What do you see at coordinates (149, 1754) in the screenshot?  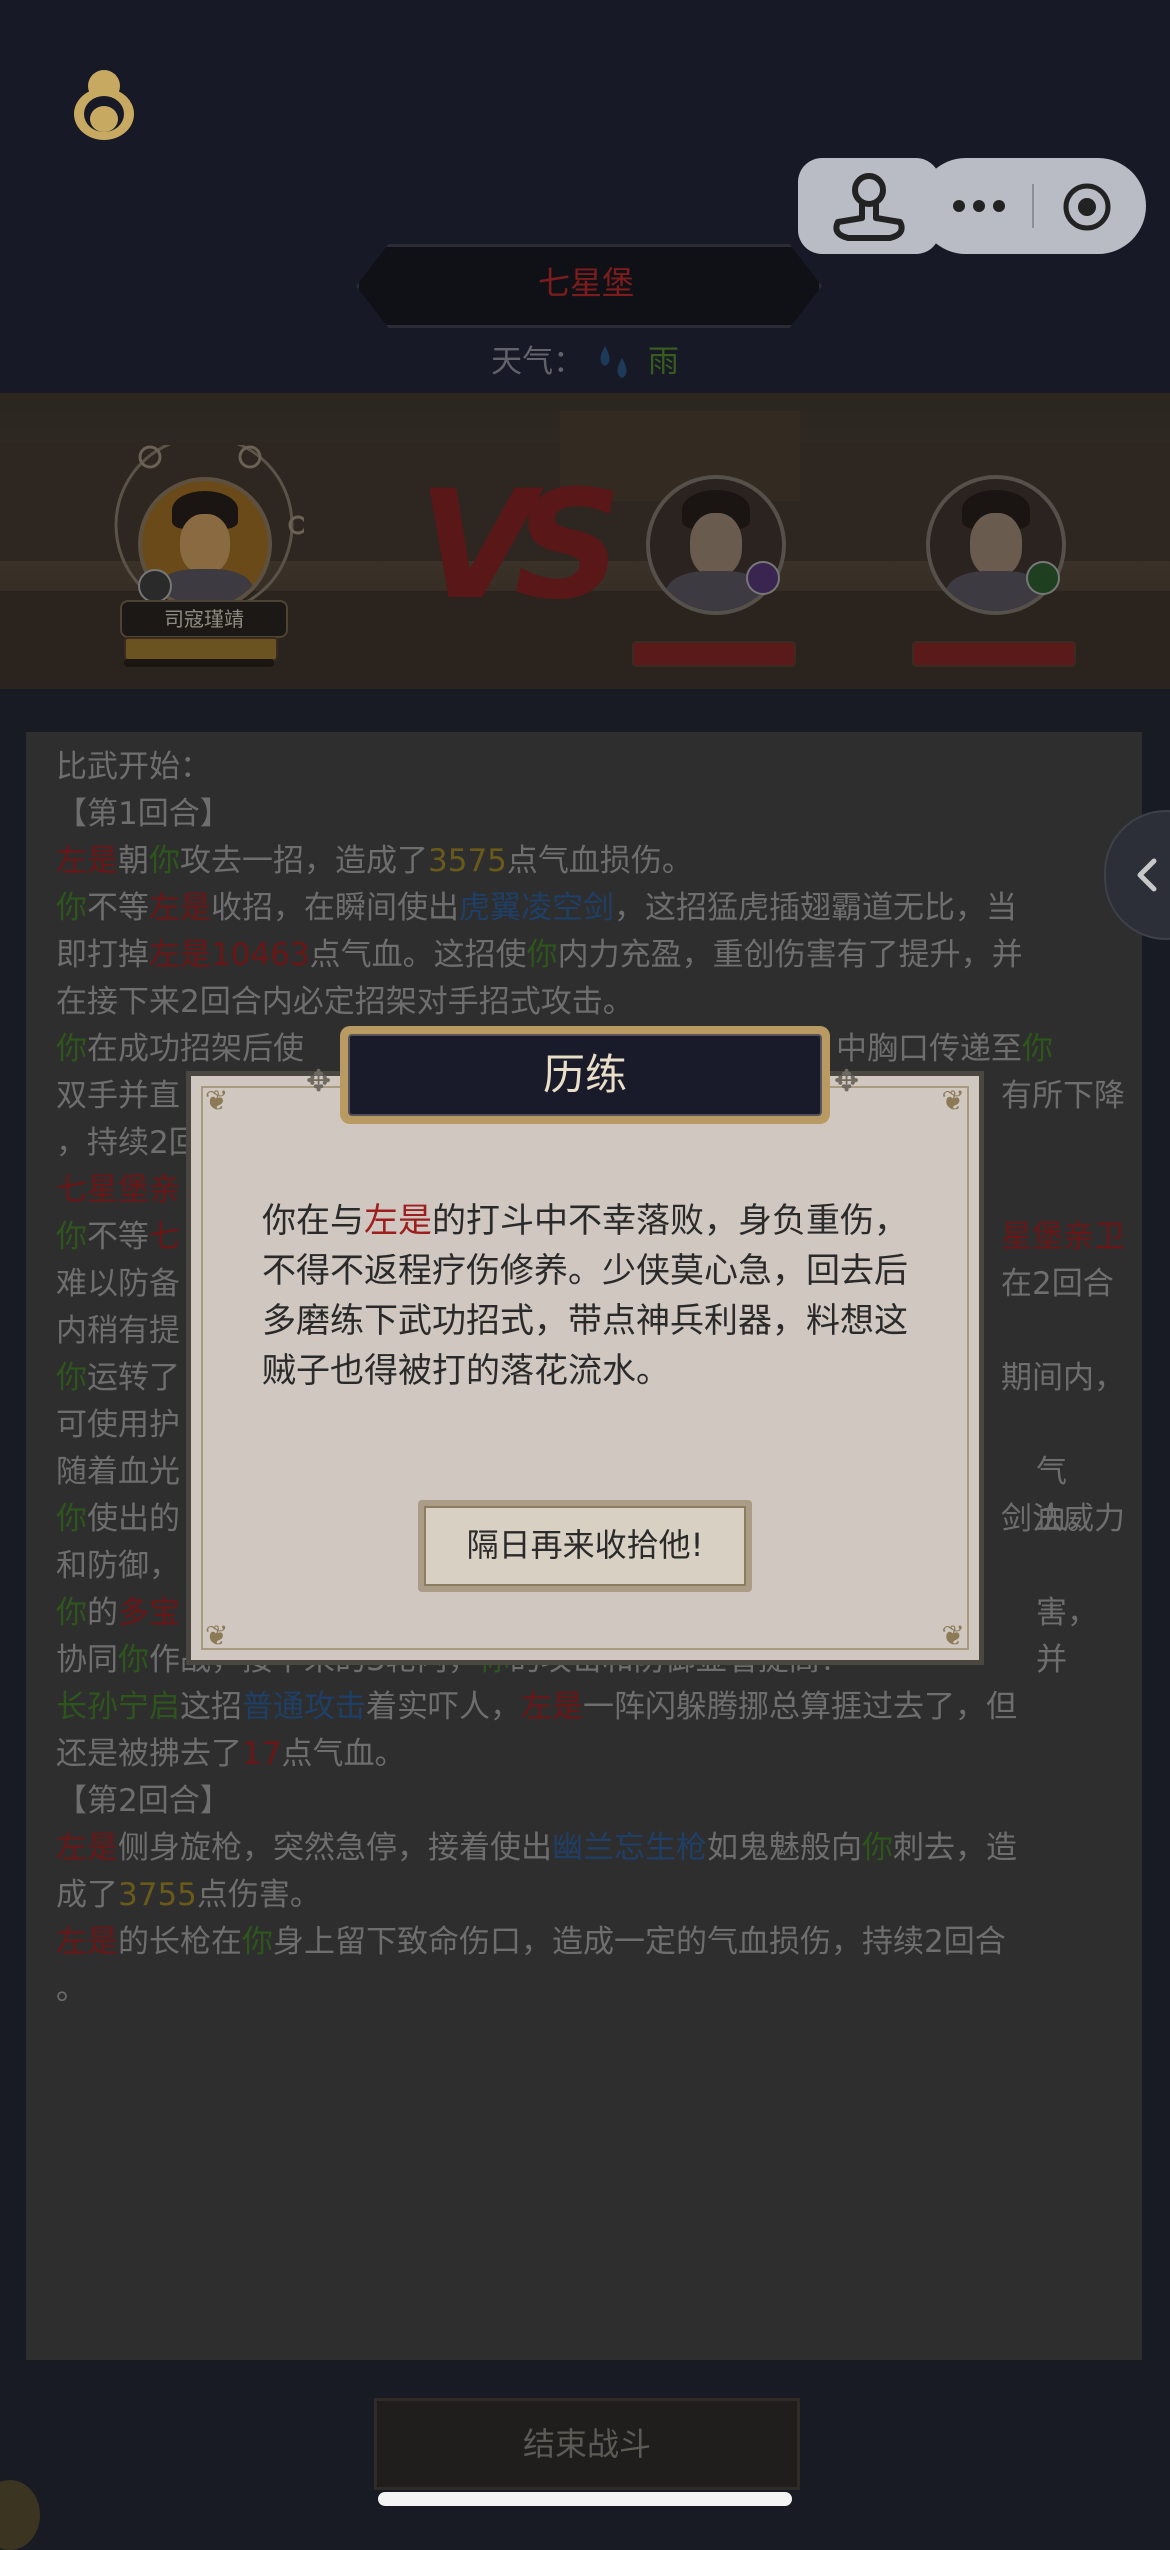 I see `log-text: 还是被拂去了` at bounding box center [149, 1754].